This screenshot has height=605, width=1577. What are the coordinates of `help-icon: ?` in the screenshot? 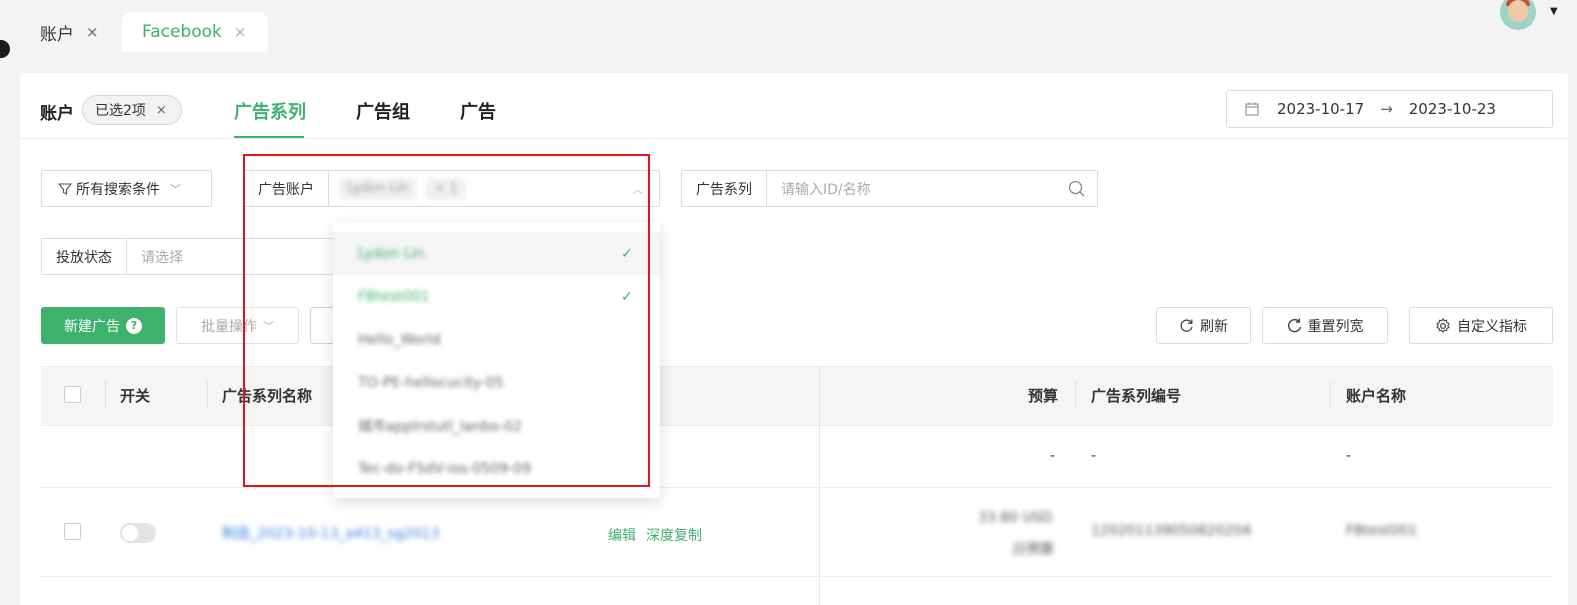 It's located at (134, 325).